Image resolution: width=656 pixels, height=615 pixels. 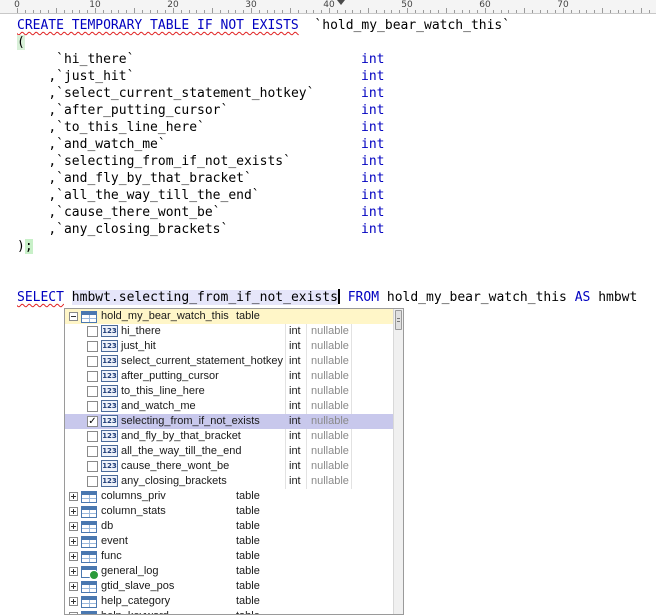 What do you see at coordinates (230, 541) in the screenshot?
I see `popup-table-row: event table` at bounding box center [230, 541].